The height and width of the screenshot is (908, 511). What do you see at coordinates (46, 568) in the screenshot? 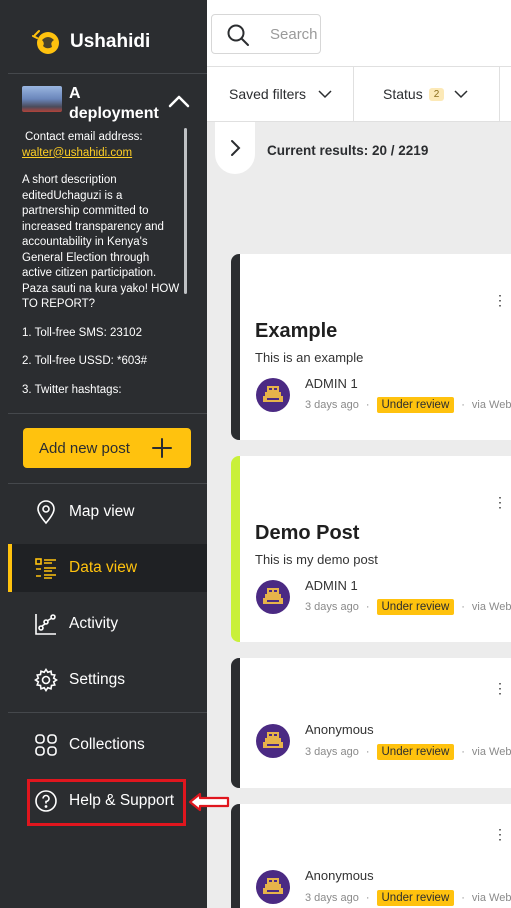
I see `data-list-icon` at bounding box center [46, 568].